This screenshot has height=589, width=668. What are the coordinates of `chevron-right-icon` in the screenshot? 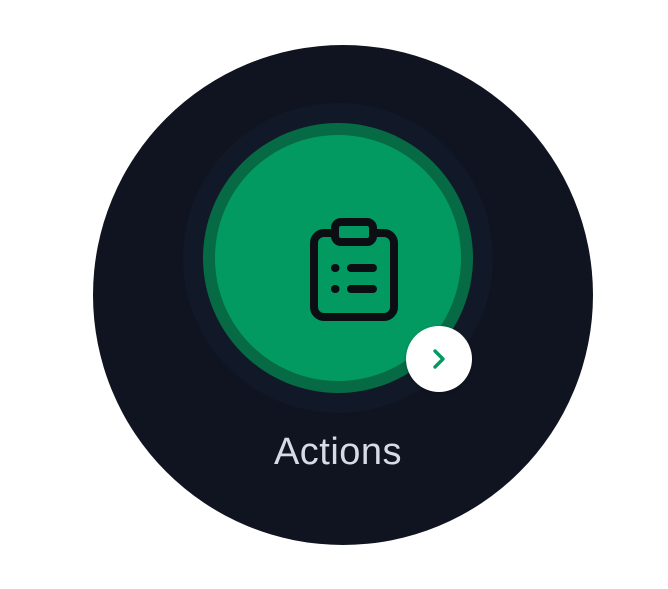 It's located at (439, 359).